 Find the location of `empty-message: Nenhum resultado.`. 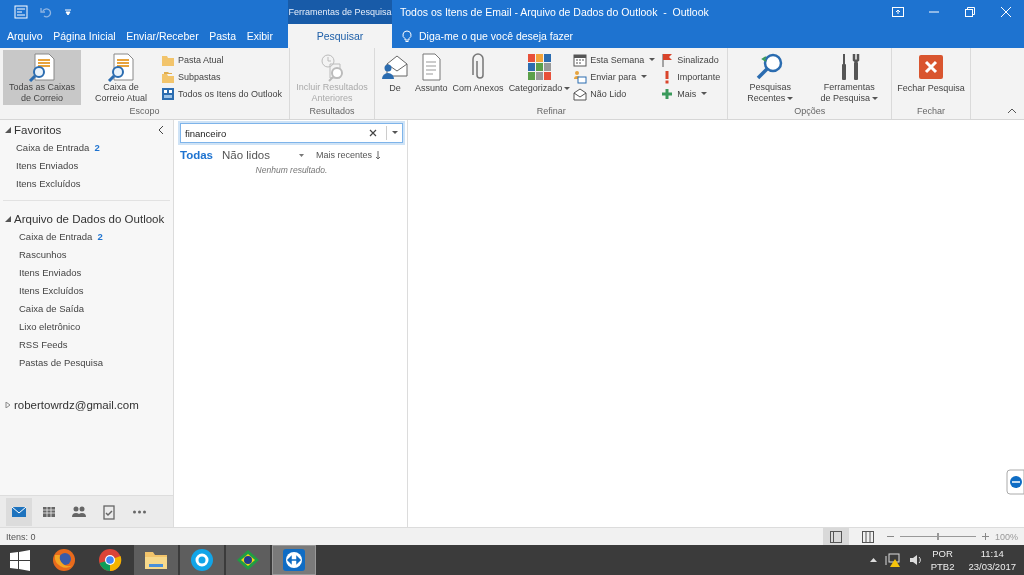

empty-message: Nenhum resultado. is located at coordinates (291, 170).